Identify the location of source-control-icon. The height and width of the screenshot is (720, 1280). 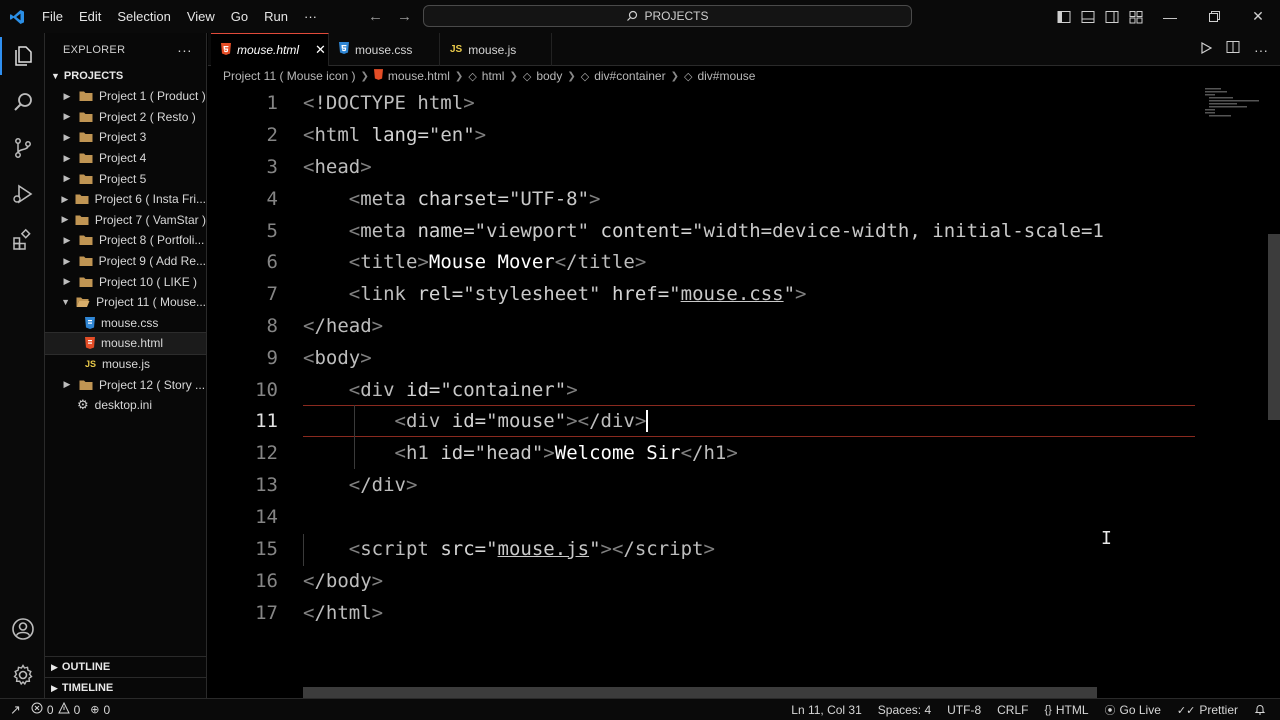
(22, 148).